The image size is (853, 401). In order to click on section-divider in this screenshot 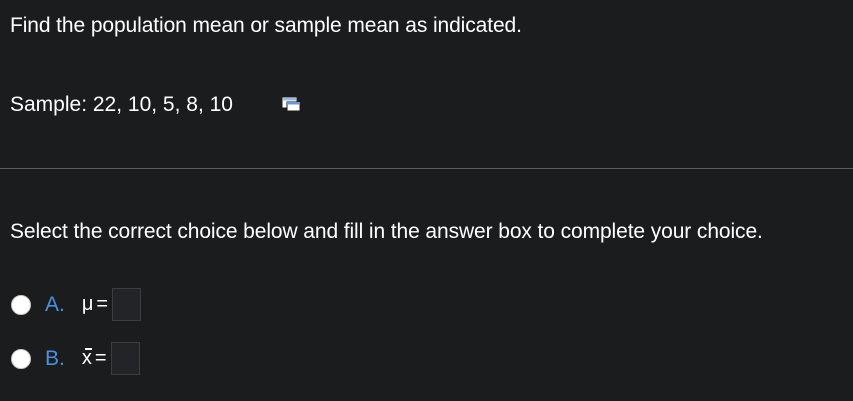, I will do `click(426, 168)`.